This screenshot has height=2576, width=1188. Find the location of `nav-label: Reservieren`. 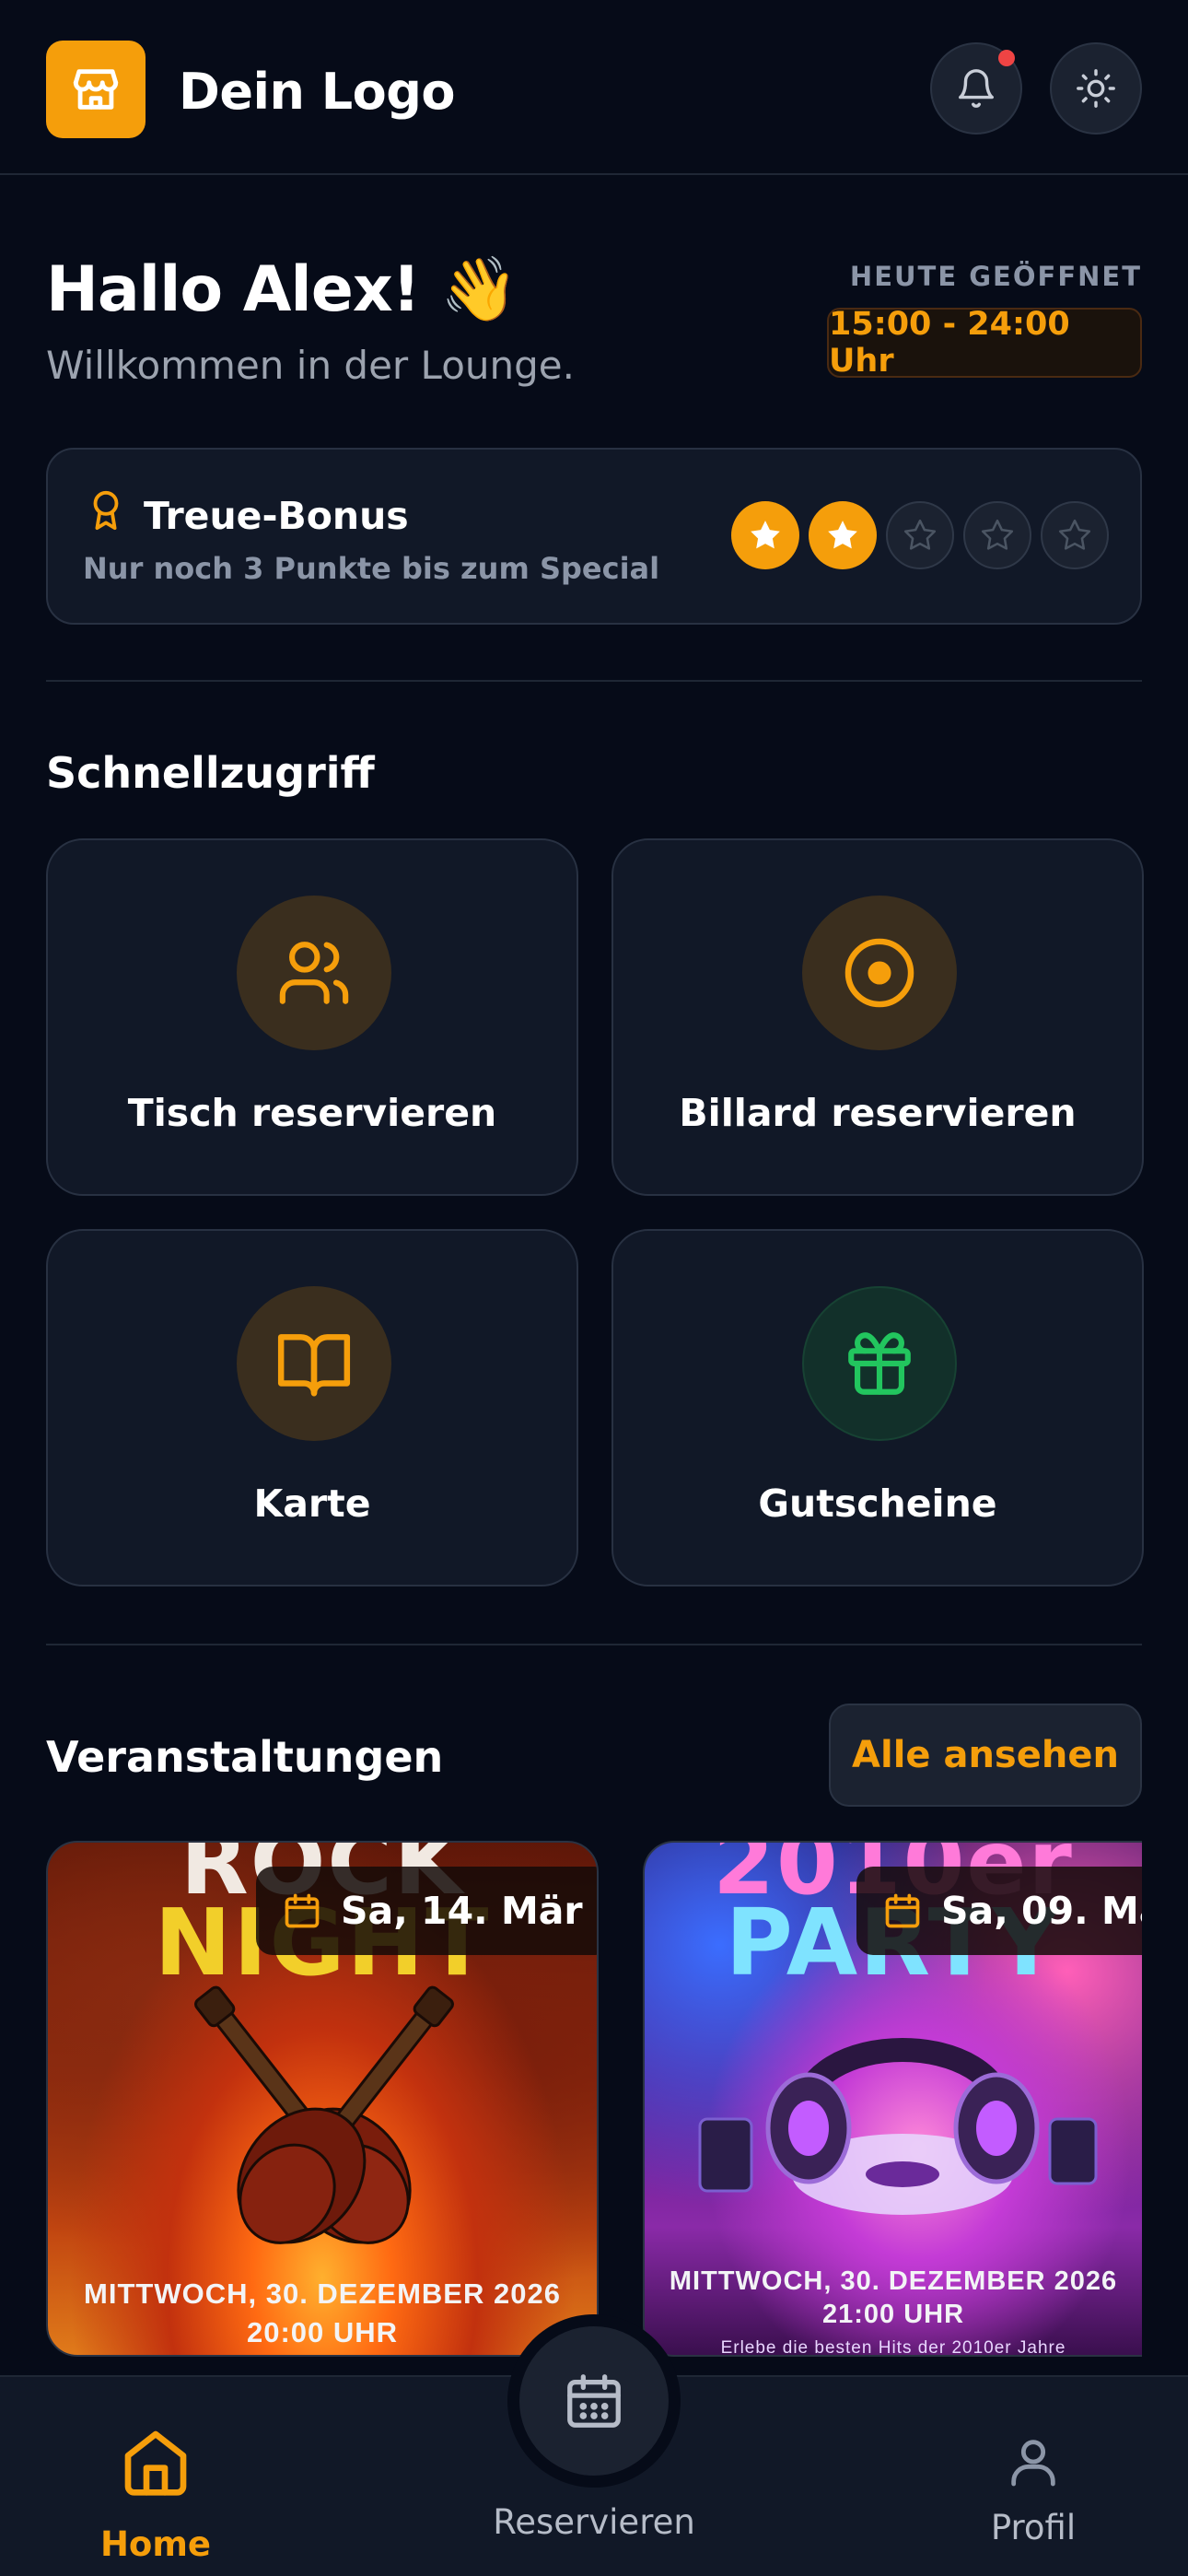

nav-label: Reservieren is located at coordinates (594, 2522).